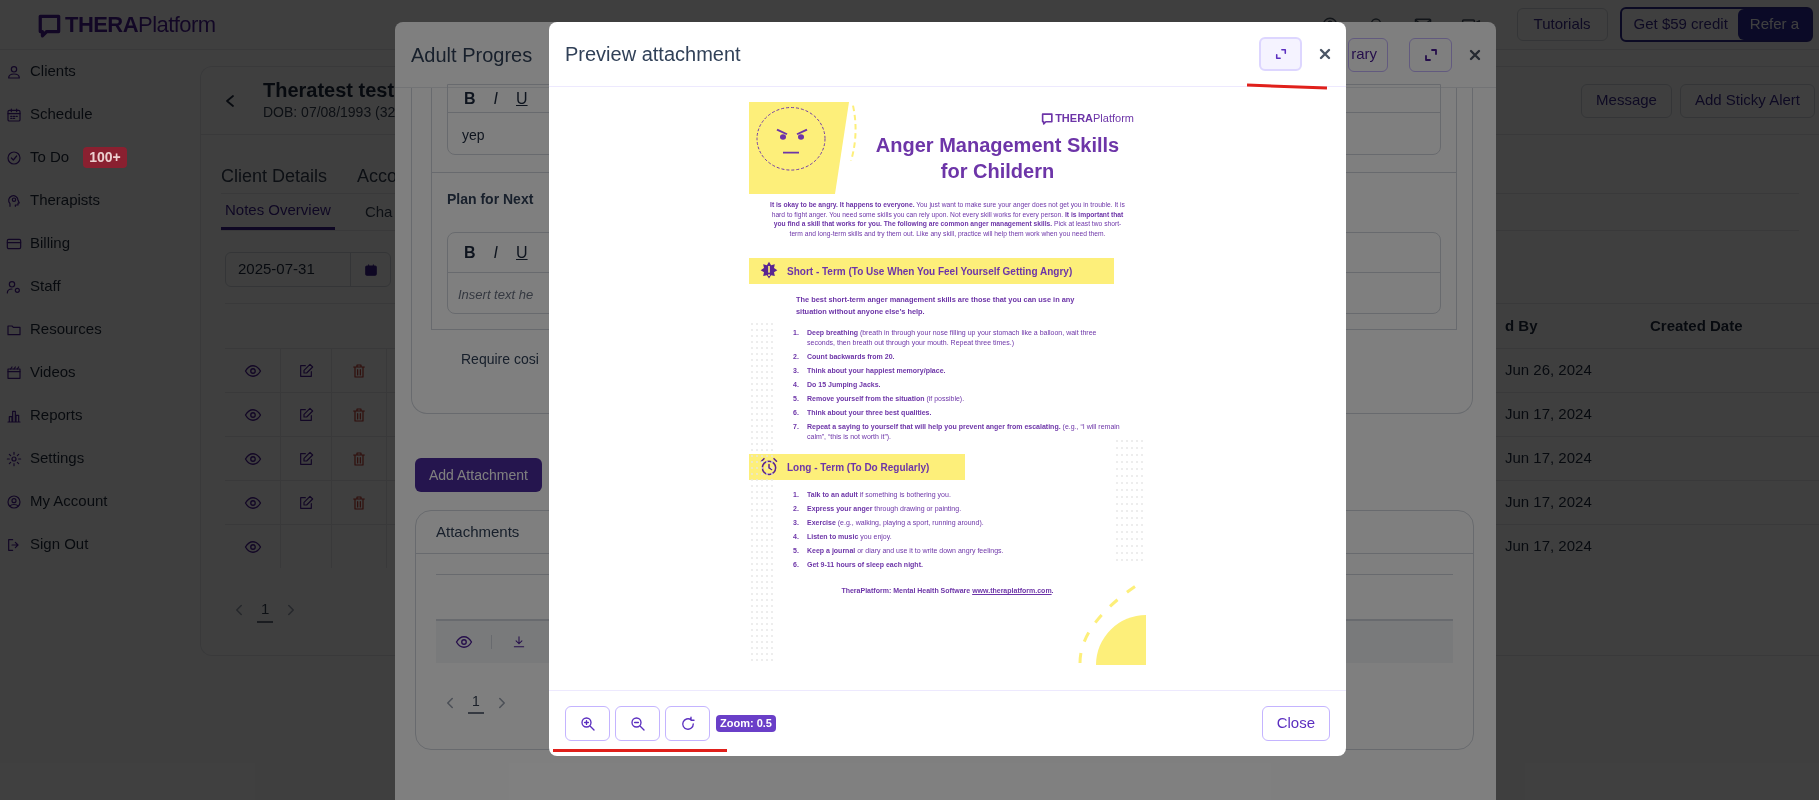 This screenshot has height=800, width=1819. I want to click on zoom-level-badge: Zoom: 0.5, so click(746, 723).